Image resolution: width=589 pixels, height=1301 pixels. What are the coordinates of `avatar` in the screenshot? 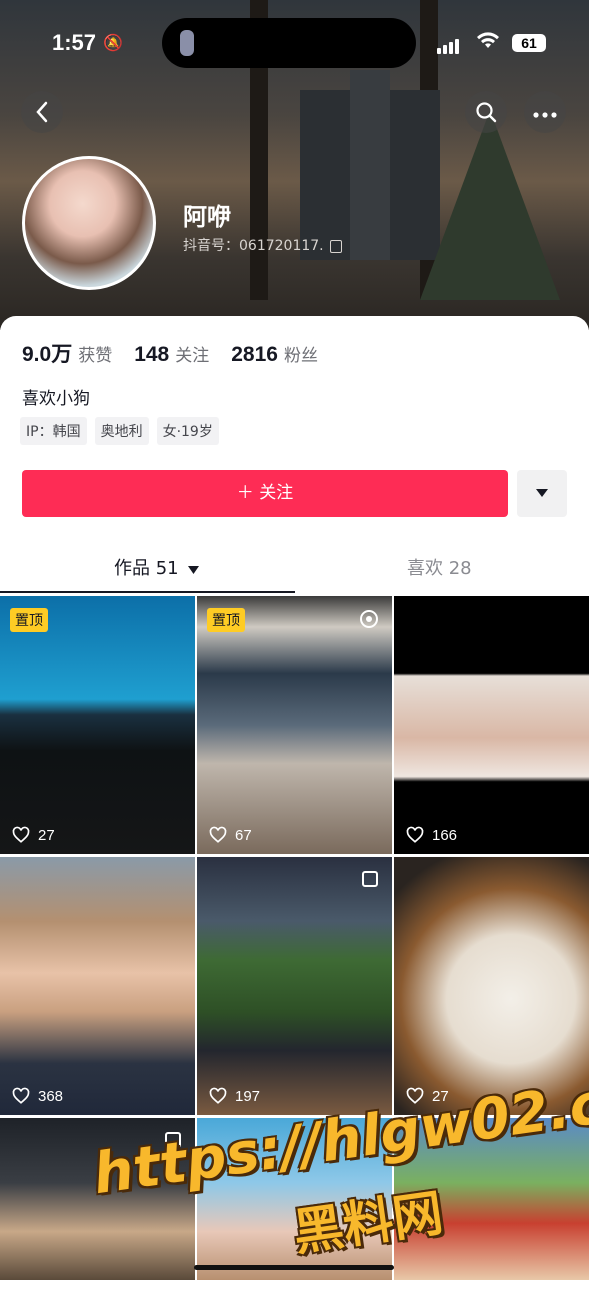 It's located at (89, 223).